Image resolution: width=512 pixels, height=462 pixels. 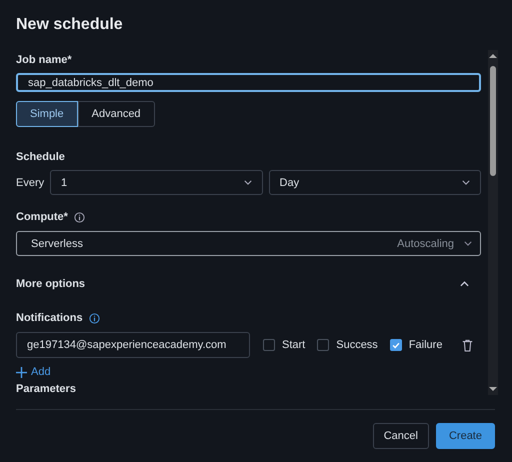 I want to click on section-header: More options, so click(x=51, y=284).